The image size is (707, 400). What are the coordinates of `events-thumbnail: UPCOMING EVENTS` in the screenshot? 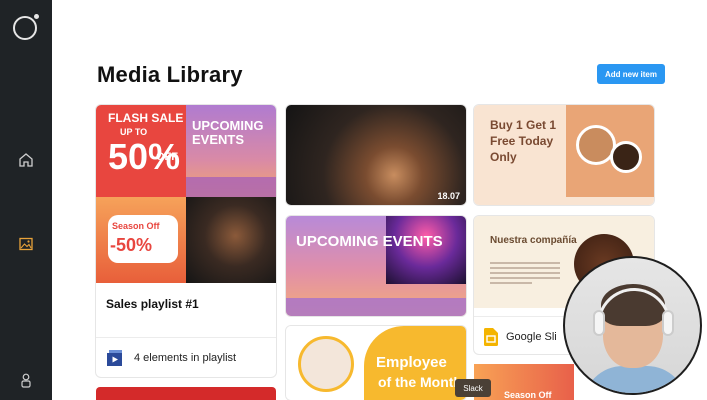 It's located at (376, 266).